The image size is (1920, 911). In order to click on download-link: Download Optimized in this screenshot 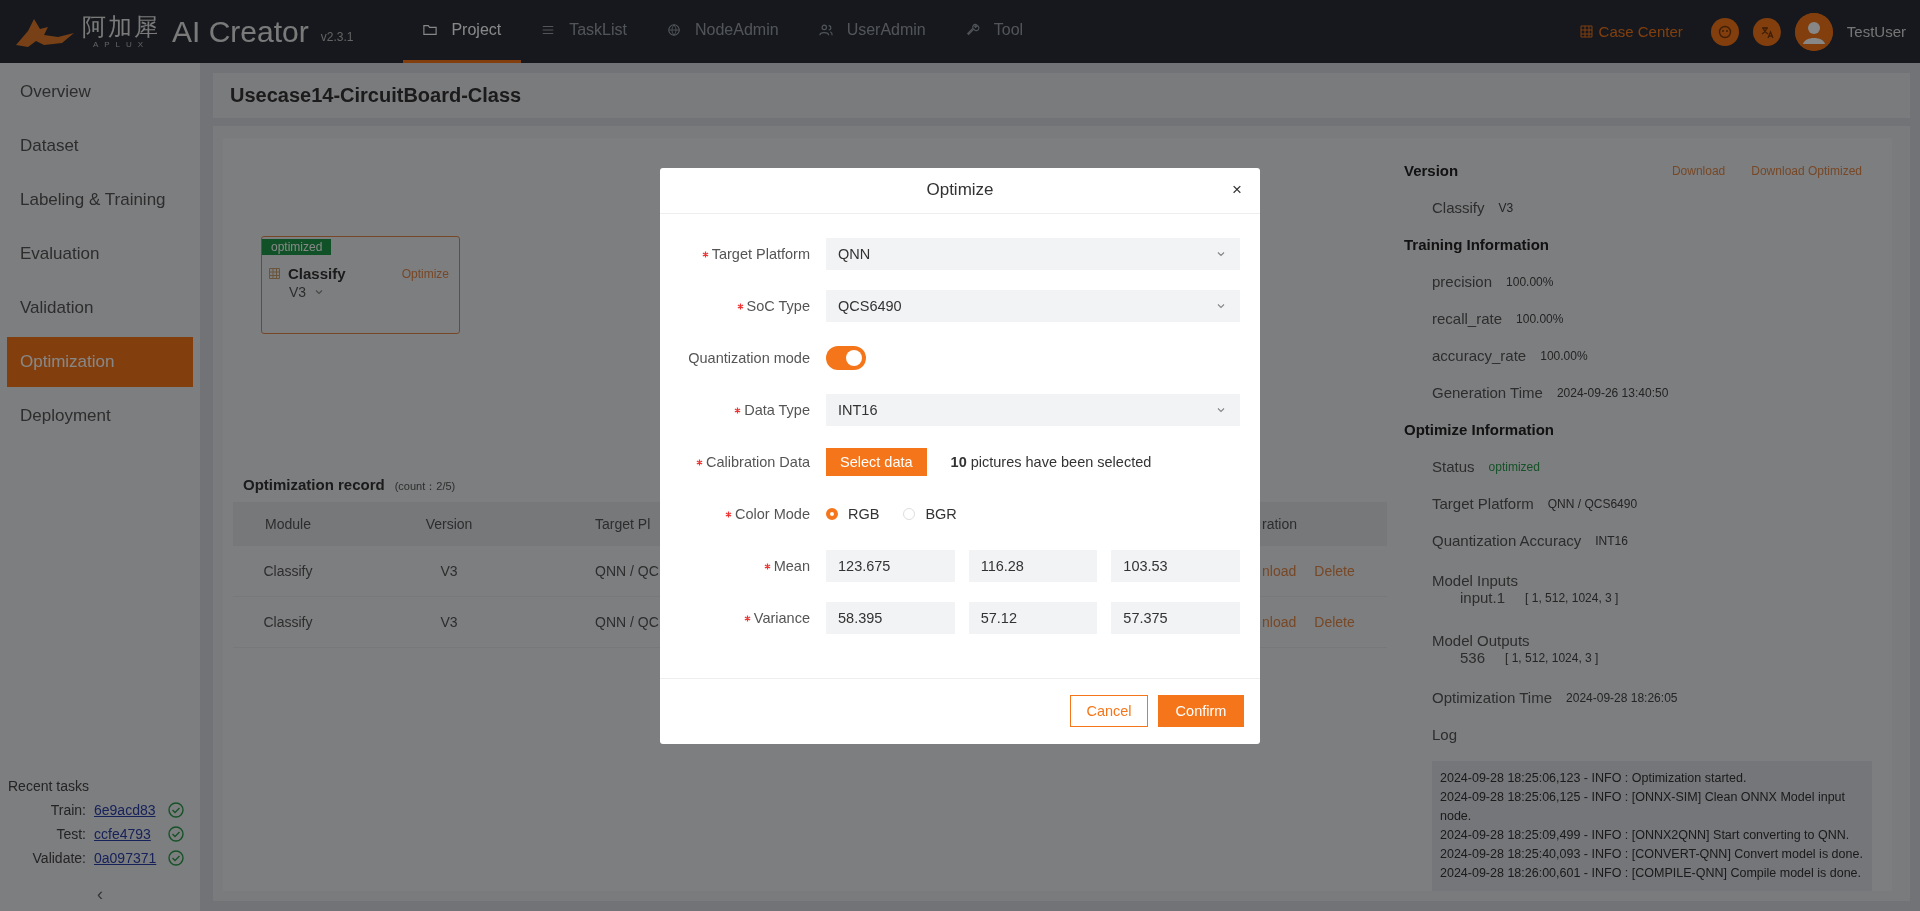, I will do `click(1806, 170)`.